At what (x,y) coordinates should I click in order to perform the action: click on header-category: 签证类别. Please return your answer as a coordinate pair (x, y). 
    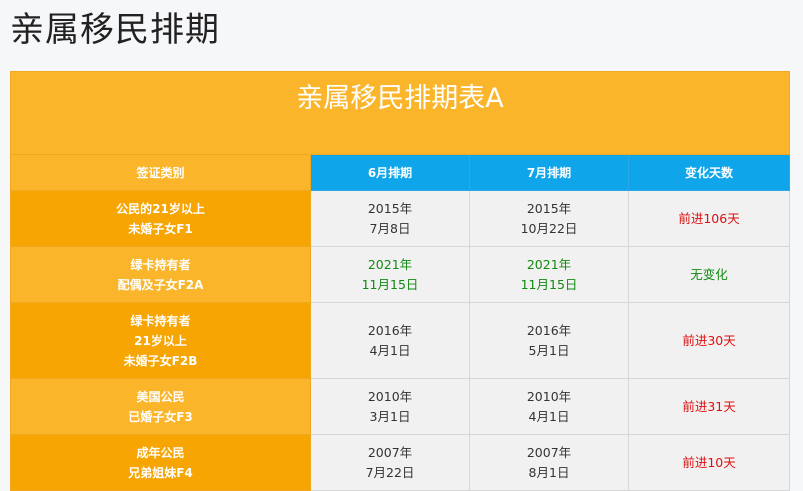
    Looking at the image, I should click on (160, 172).